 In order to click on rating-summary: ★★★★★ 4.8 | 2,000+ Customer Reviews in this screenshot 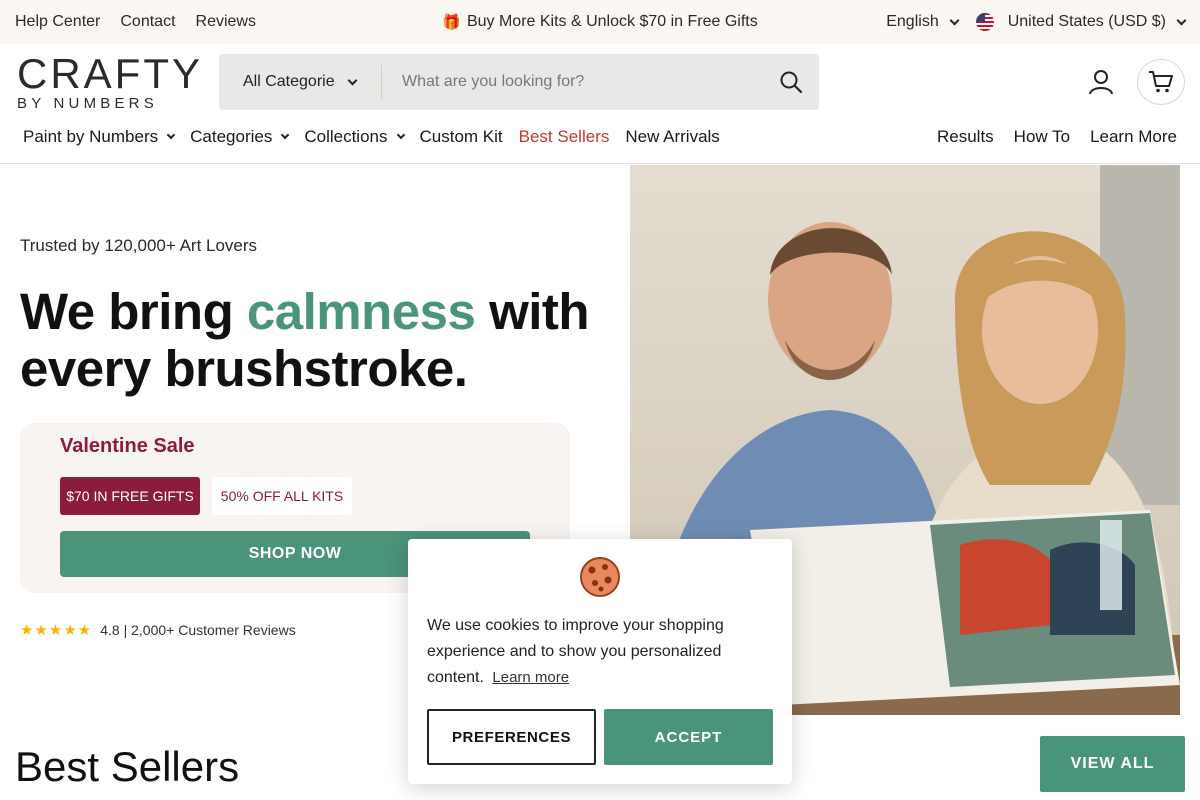, I will do `click(158, 630)`.